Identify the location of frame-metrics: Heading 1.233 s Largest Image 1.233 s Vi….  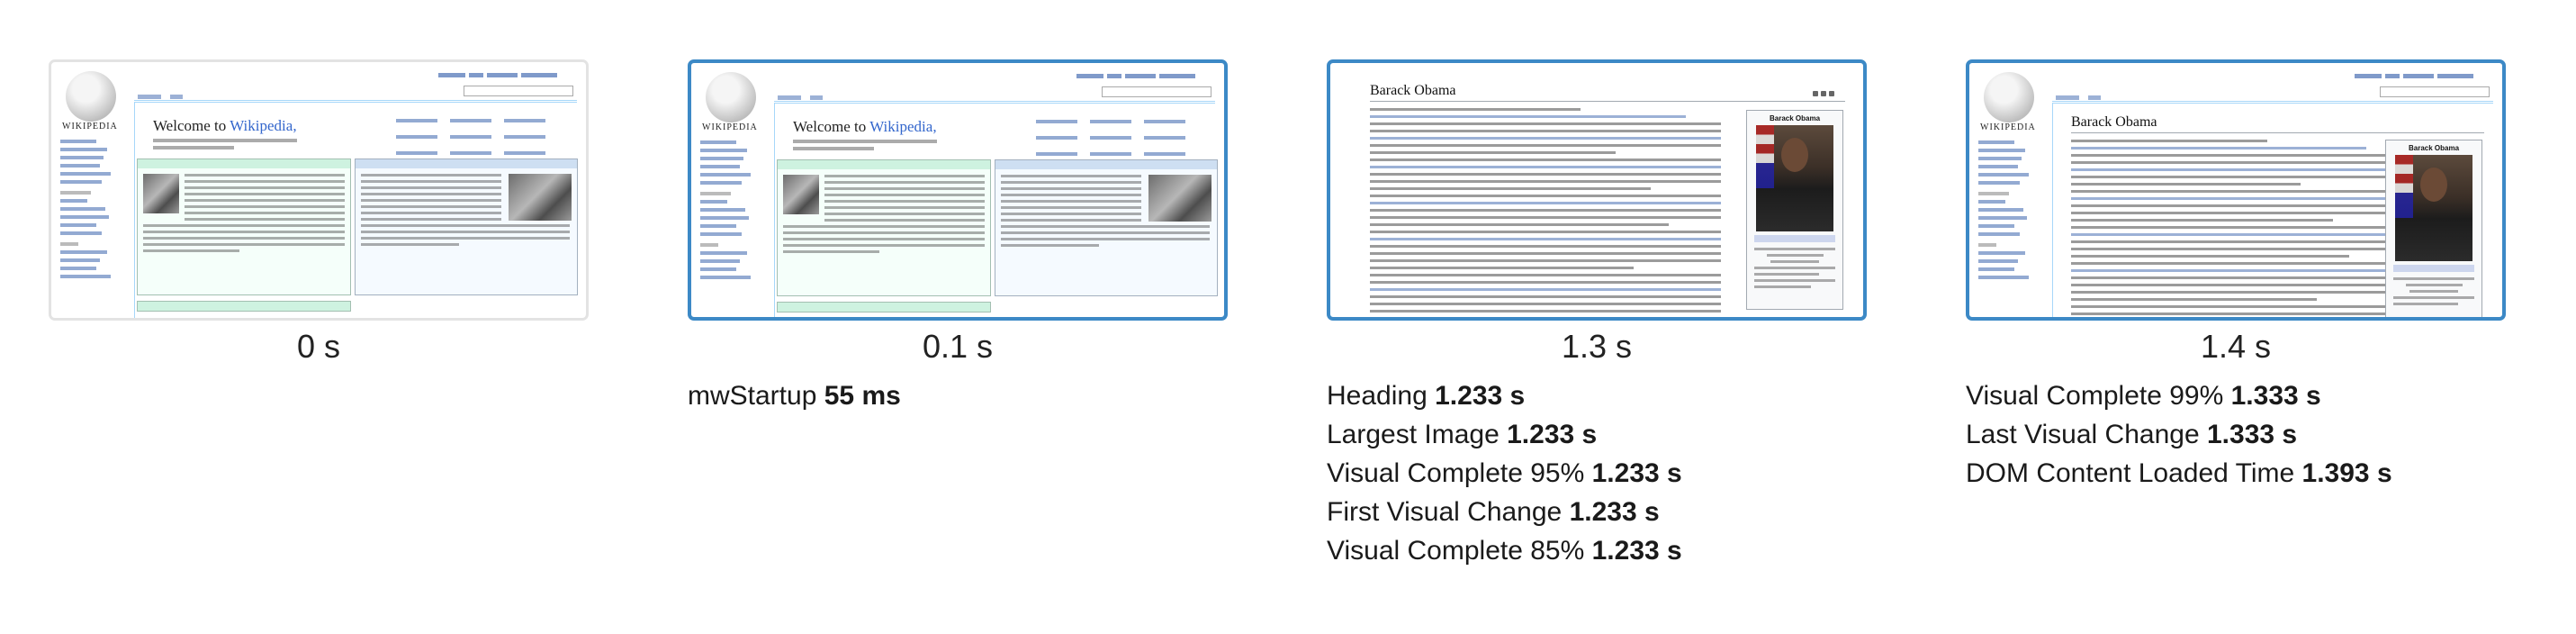
(1669, 473).